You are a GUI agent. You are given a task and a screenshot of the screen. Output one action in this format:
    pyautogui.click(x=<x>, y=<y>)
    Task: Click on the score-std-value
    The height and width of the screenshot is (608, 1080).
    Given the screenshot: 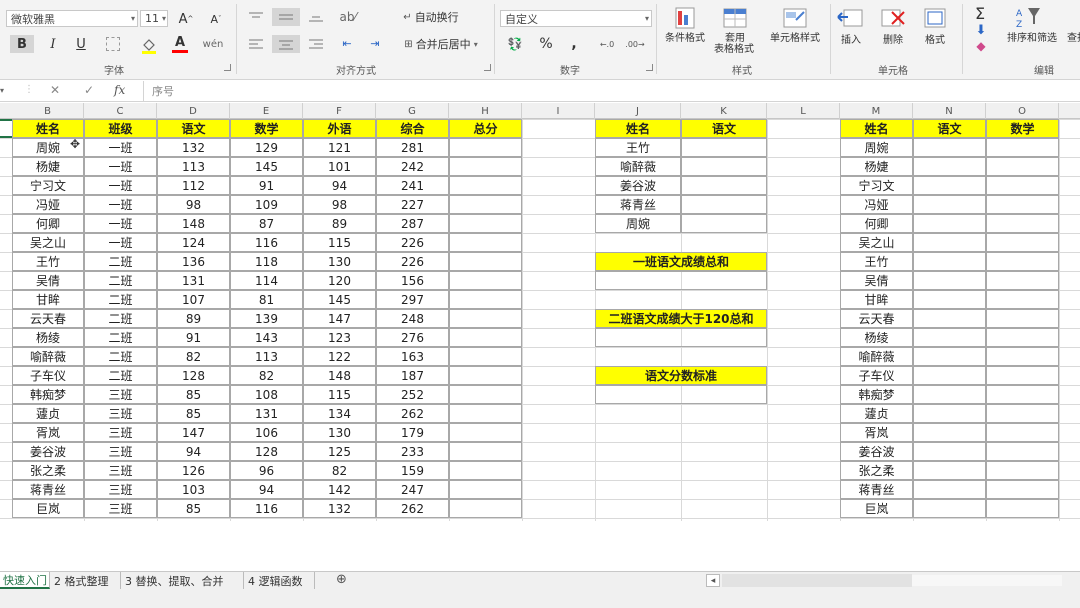 What is the action you would take?
    pyautogui.click(x=681, y=394)
    